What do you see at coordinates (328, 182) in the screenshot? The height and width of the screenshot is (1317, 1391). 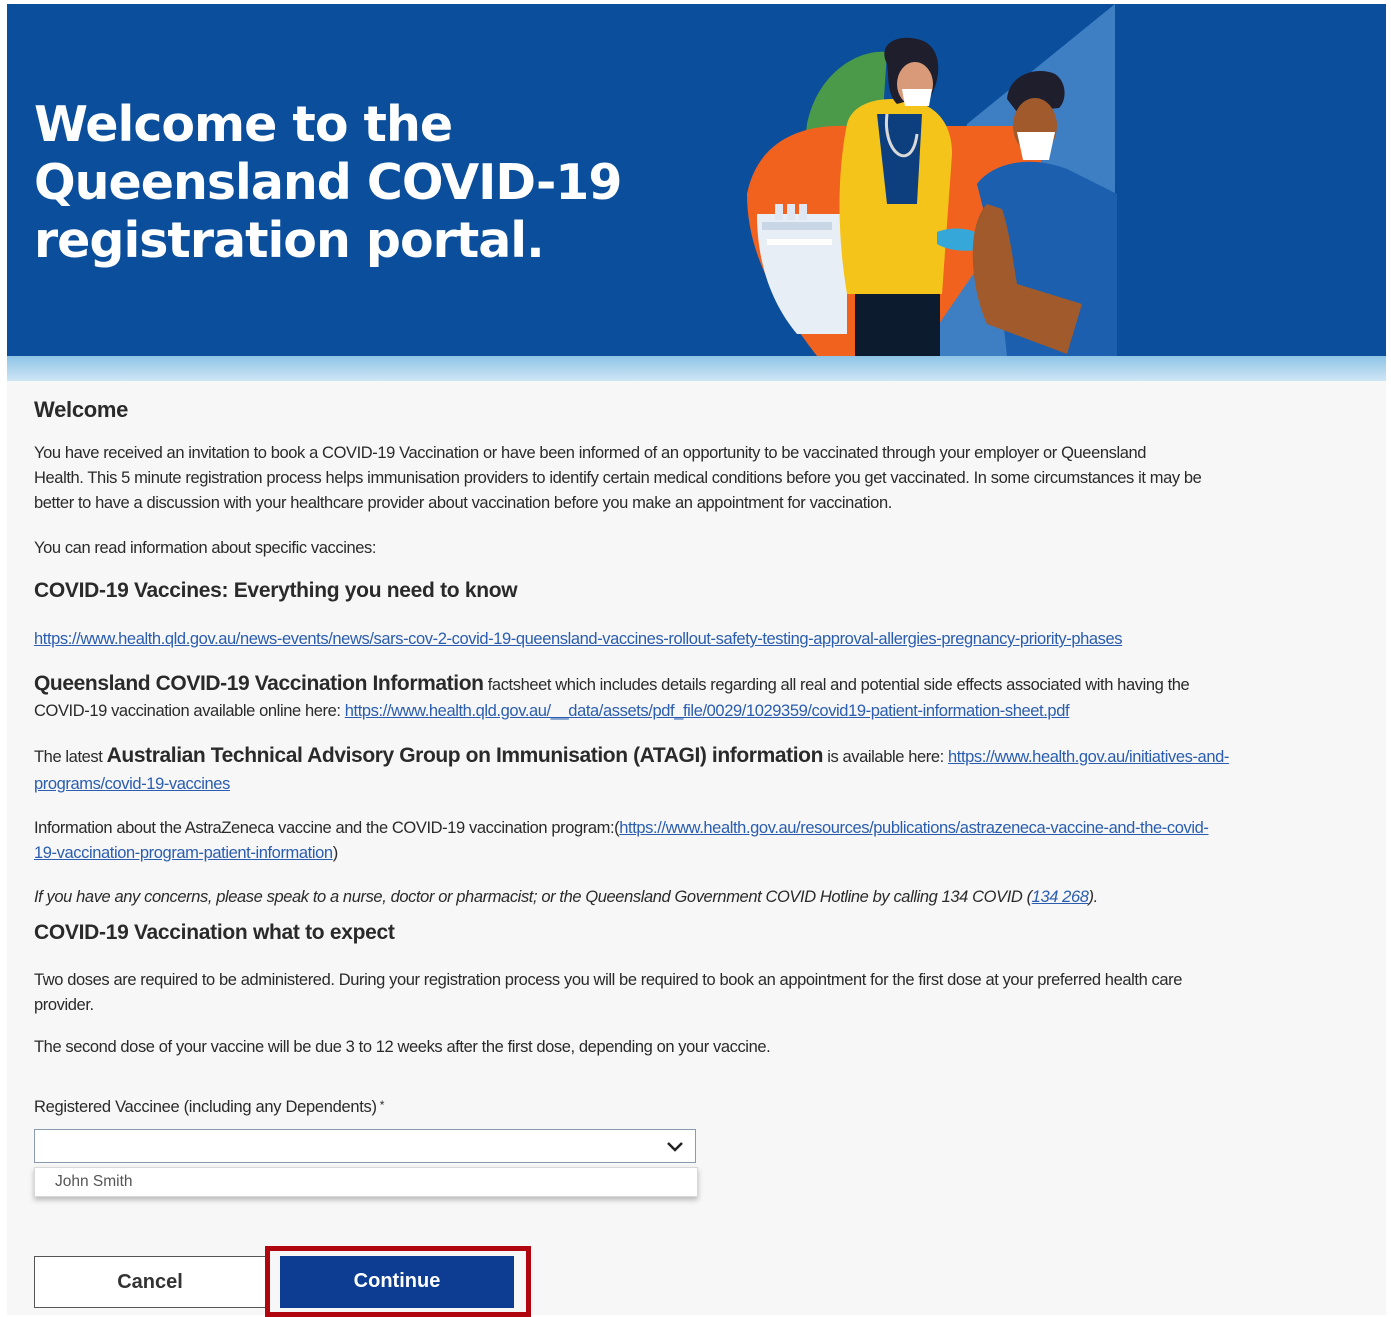 I see `title-line-2: Queensland COVID-19` at bounding box center [328, 182].